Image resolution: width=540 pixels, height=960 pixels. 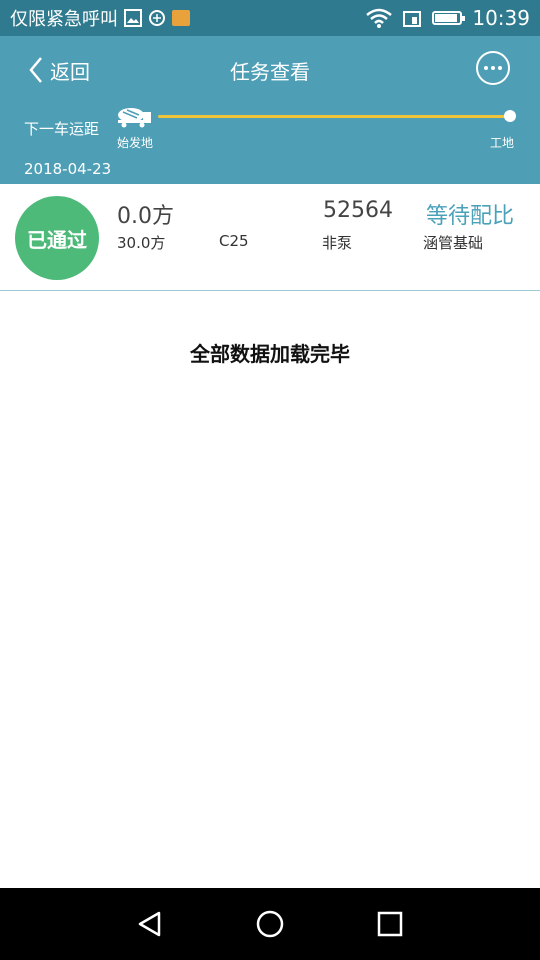 What do you see at coordinates (181, 18) in the screenshot?
I see `notification-icon` at bounding box center [181, 18].